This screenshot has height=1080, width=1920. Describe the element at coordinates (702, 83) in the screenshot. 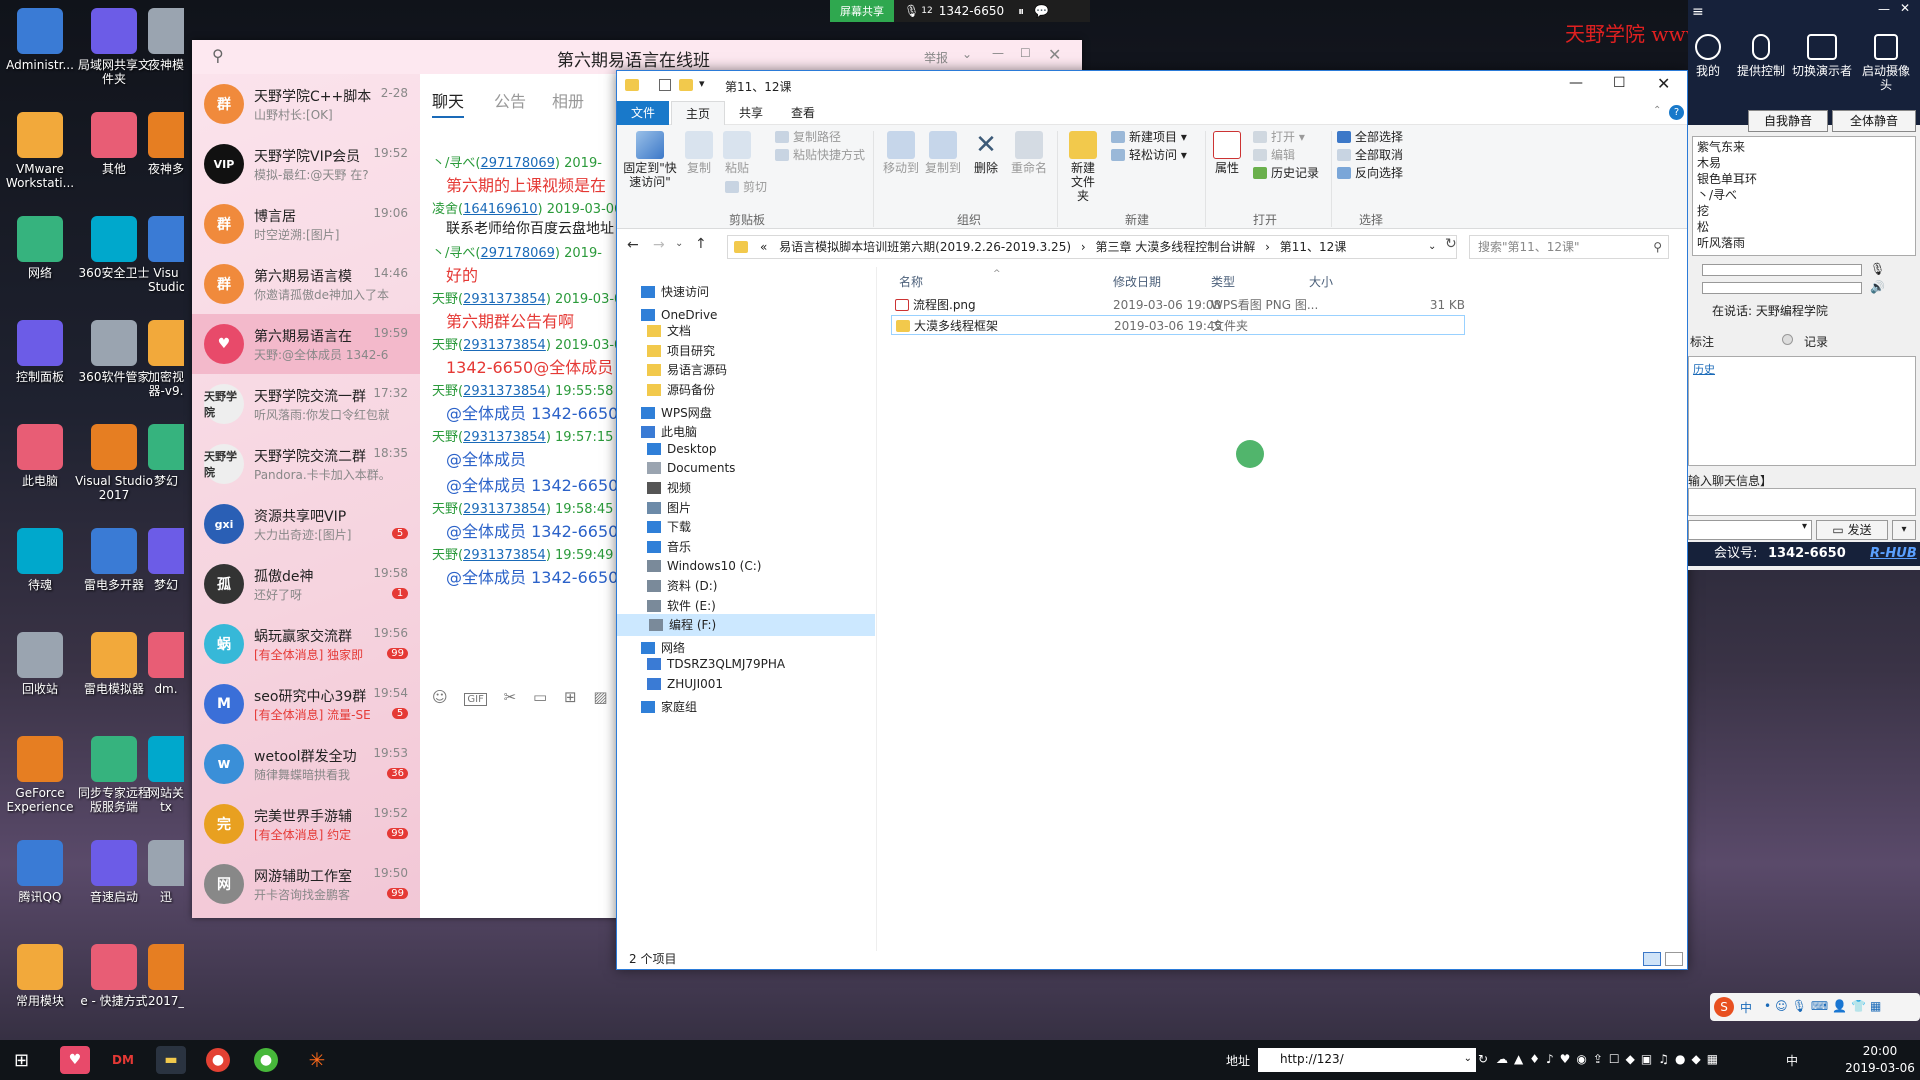

I see `chevron-down-icon: ▾` at that location.